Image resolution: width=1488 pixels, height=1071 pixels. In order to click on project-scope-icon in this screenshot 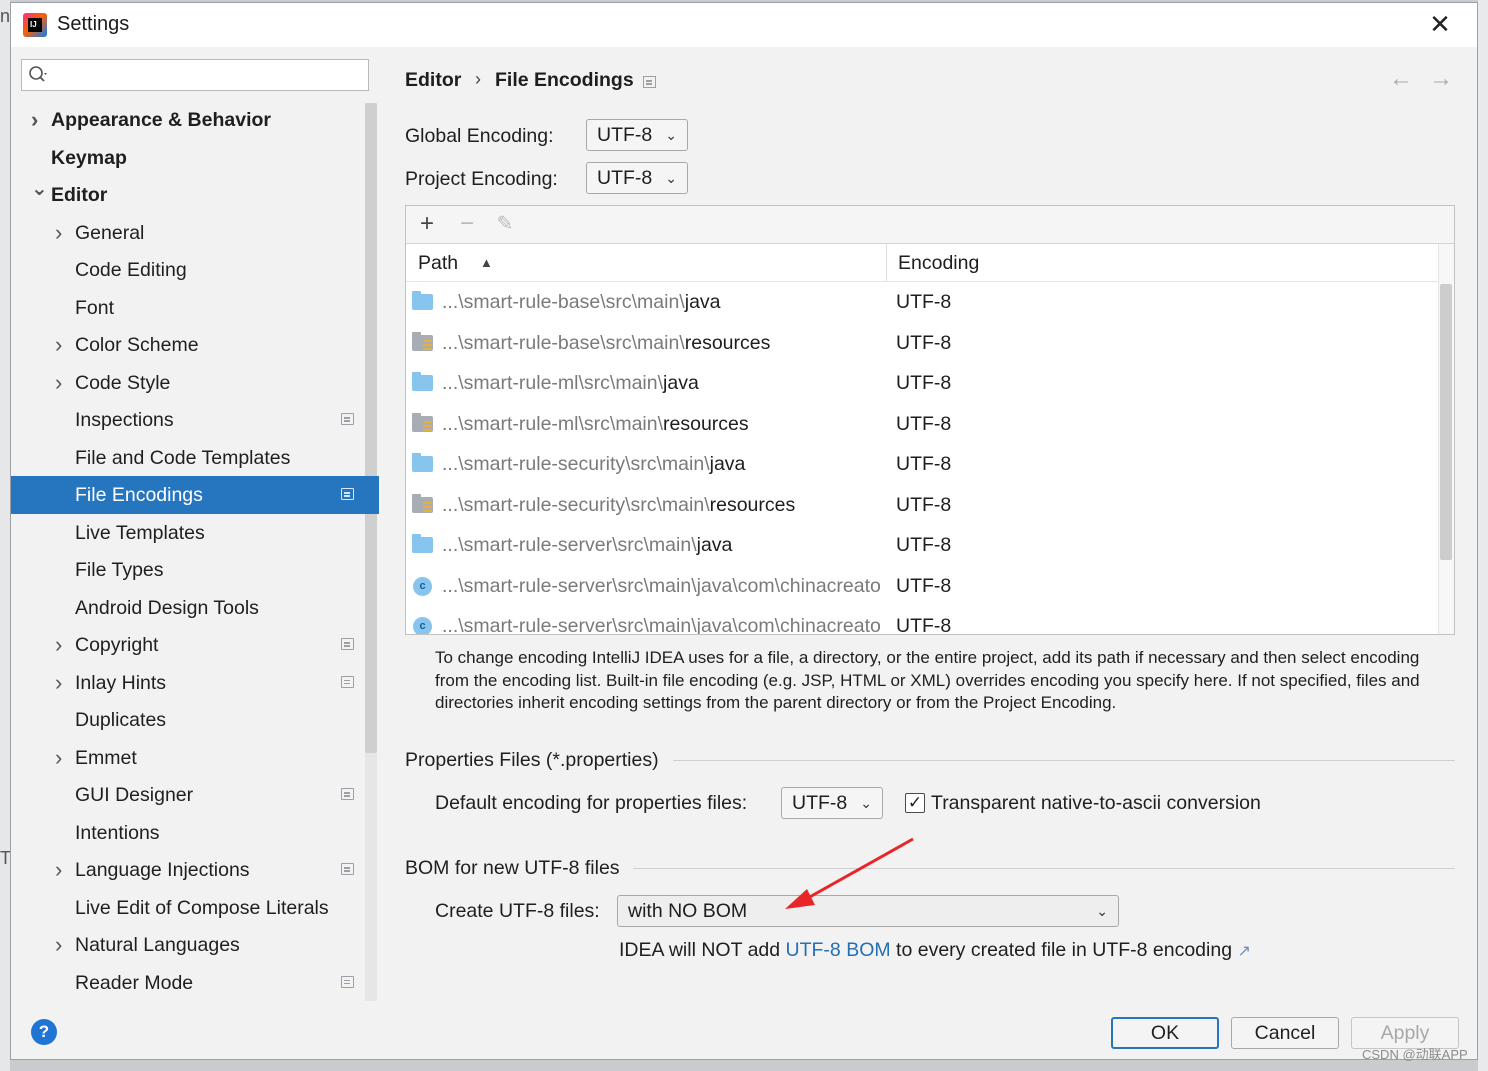, I will do `click(649, 82)`.